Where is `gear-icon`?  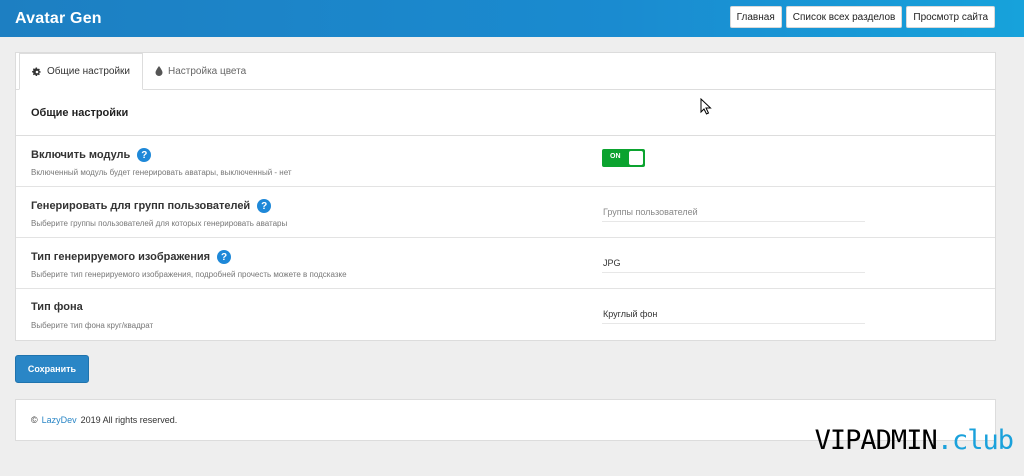
gear-icon is located at coordinates (37, 72).